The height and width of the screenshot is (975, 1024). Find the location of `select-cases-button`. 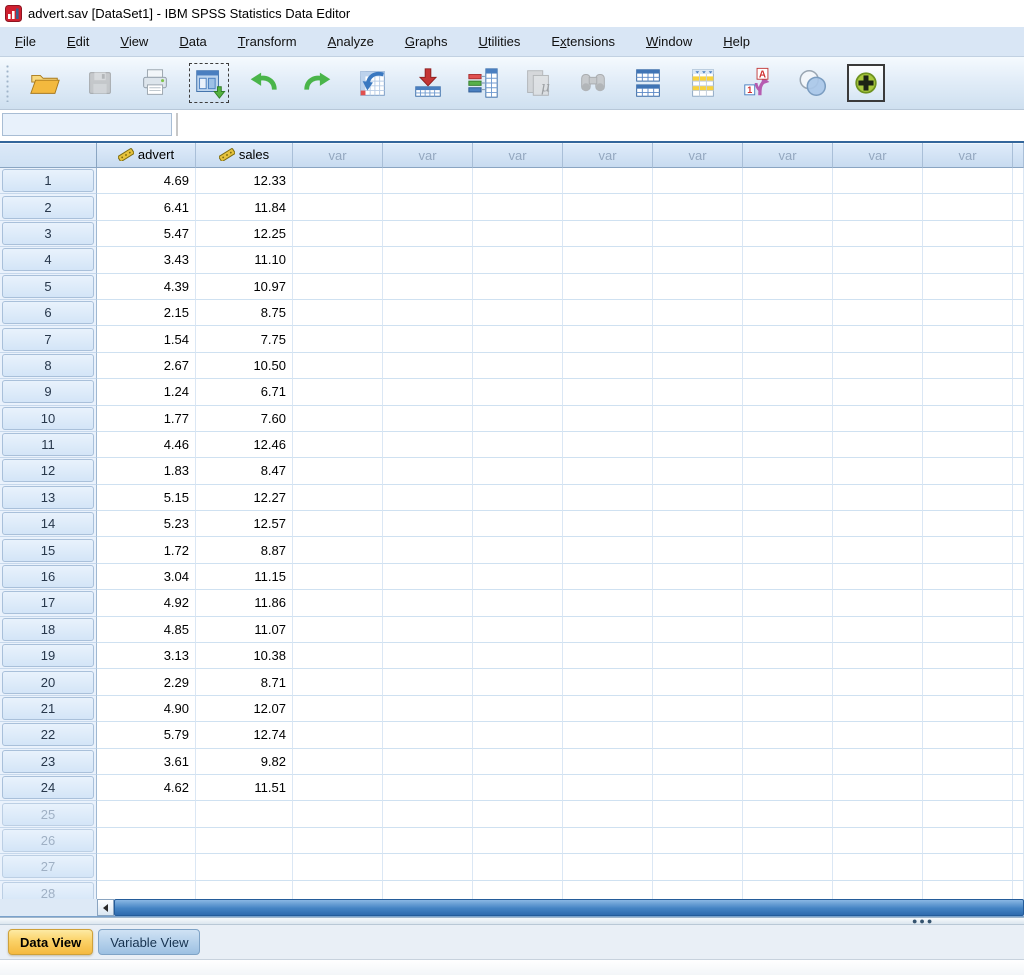

select-cases-button is located at coordinates (703, 83).